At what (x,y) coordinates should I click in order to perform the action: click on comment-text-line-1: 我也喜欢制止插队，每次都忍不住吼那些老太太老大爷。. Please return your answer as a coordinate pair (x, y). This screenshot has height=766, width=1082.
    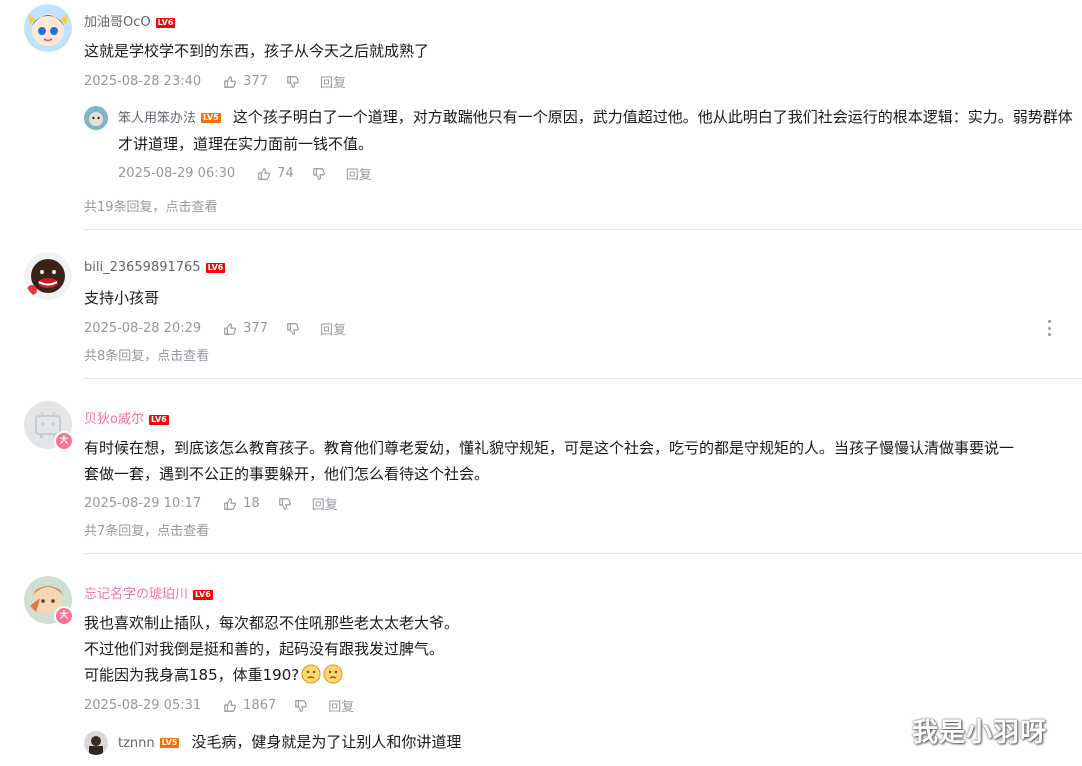
    Looking at the image, I should click on (272, 623).